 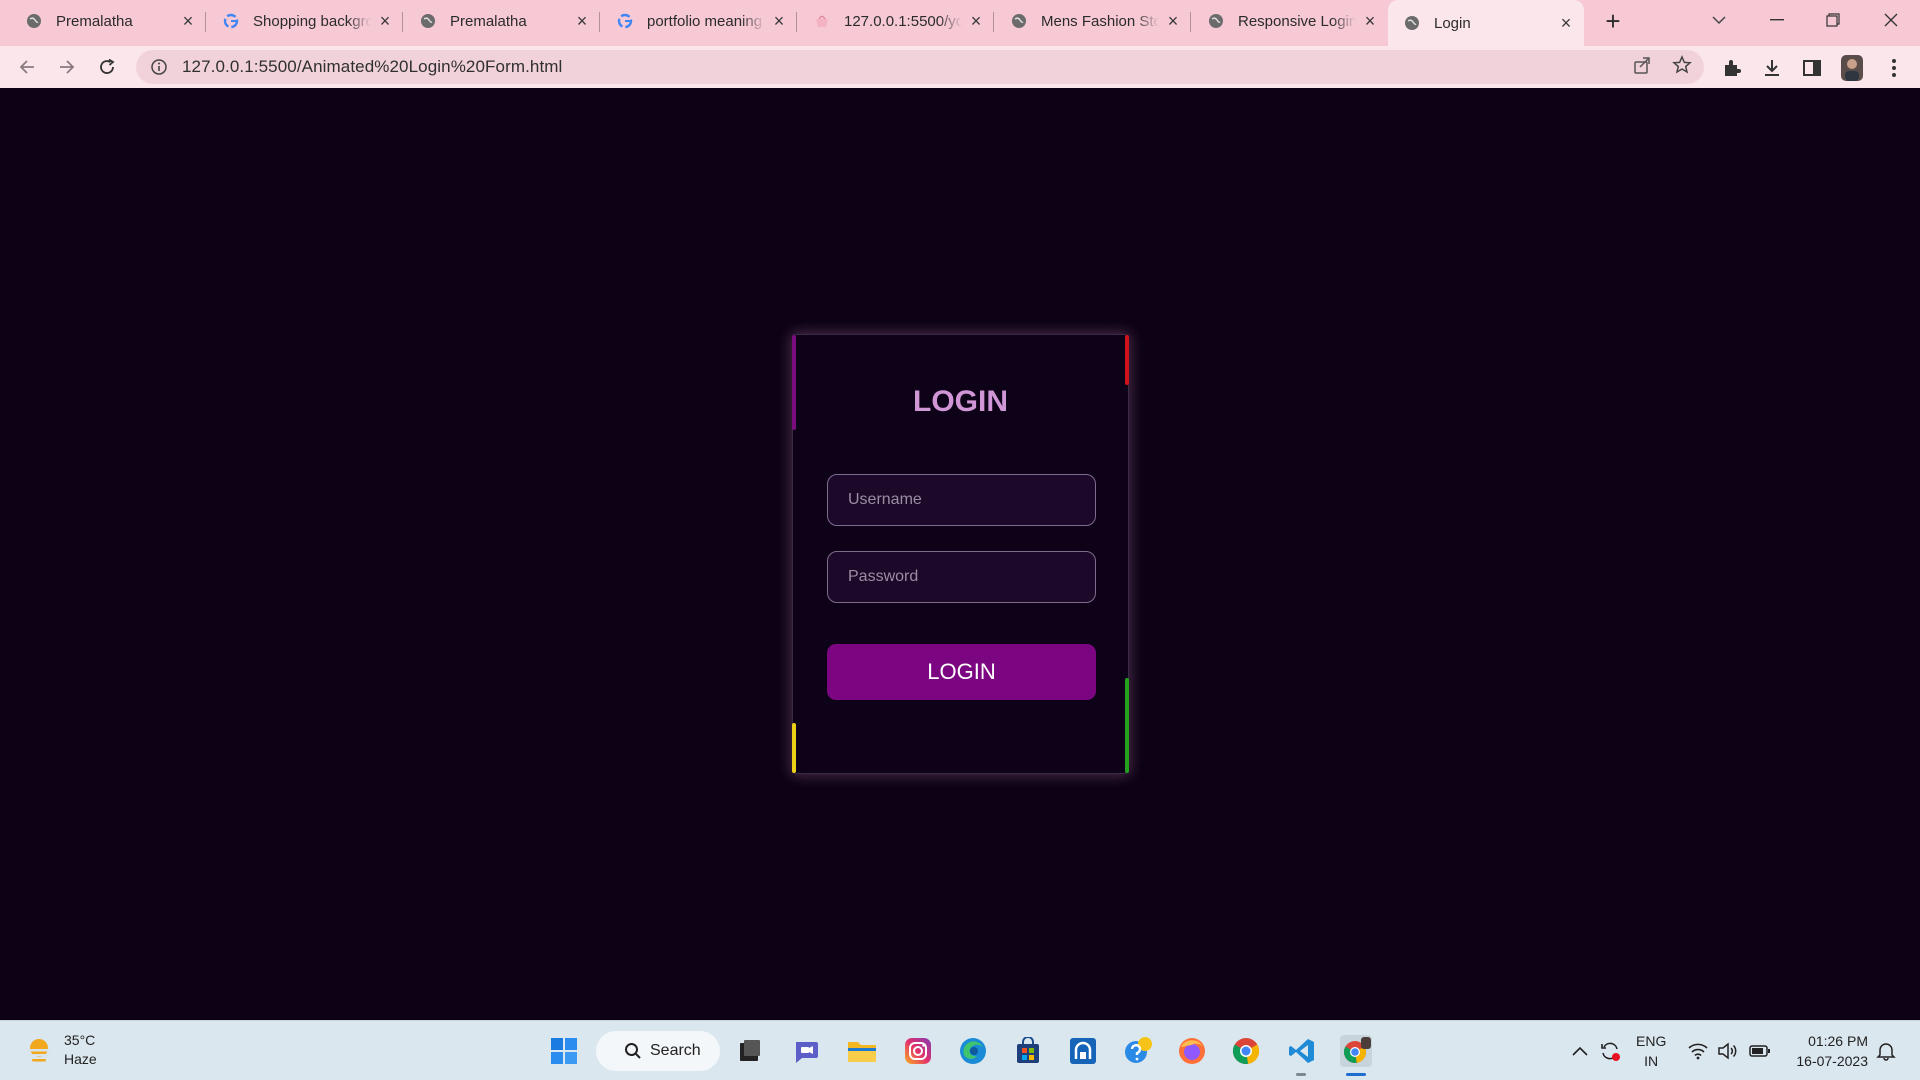 What do you see at coordinates (794, 748) in the screenshot?
I see `animated-edge-bottom-left` at bounding box center [794, 748].